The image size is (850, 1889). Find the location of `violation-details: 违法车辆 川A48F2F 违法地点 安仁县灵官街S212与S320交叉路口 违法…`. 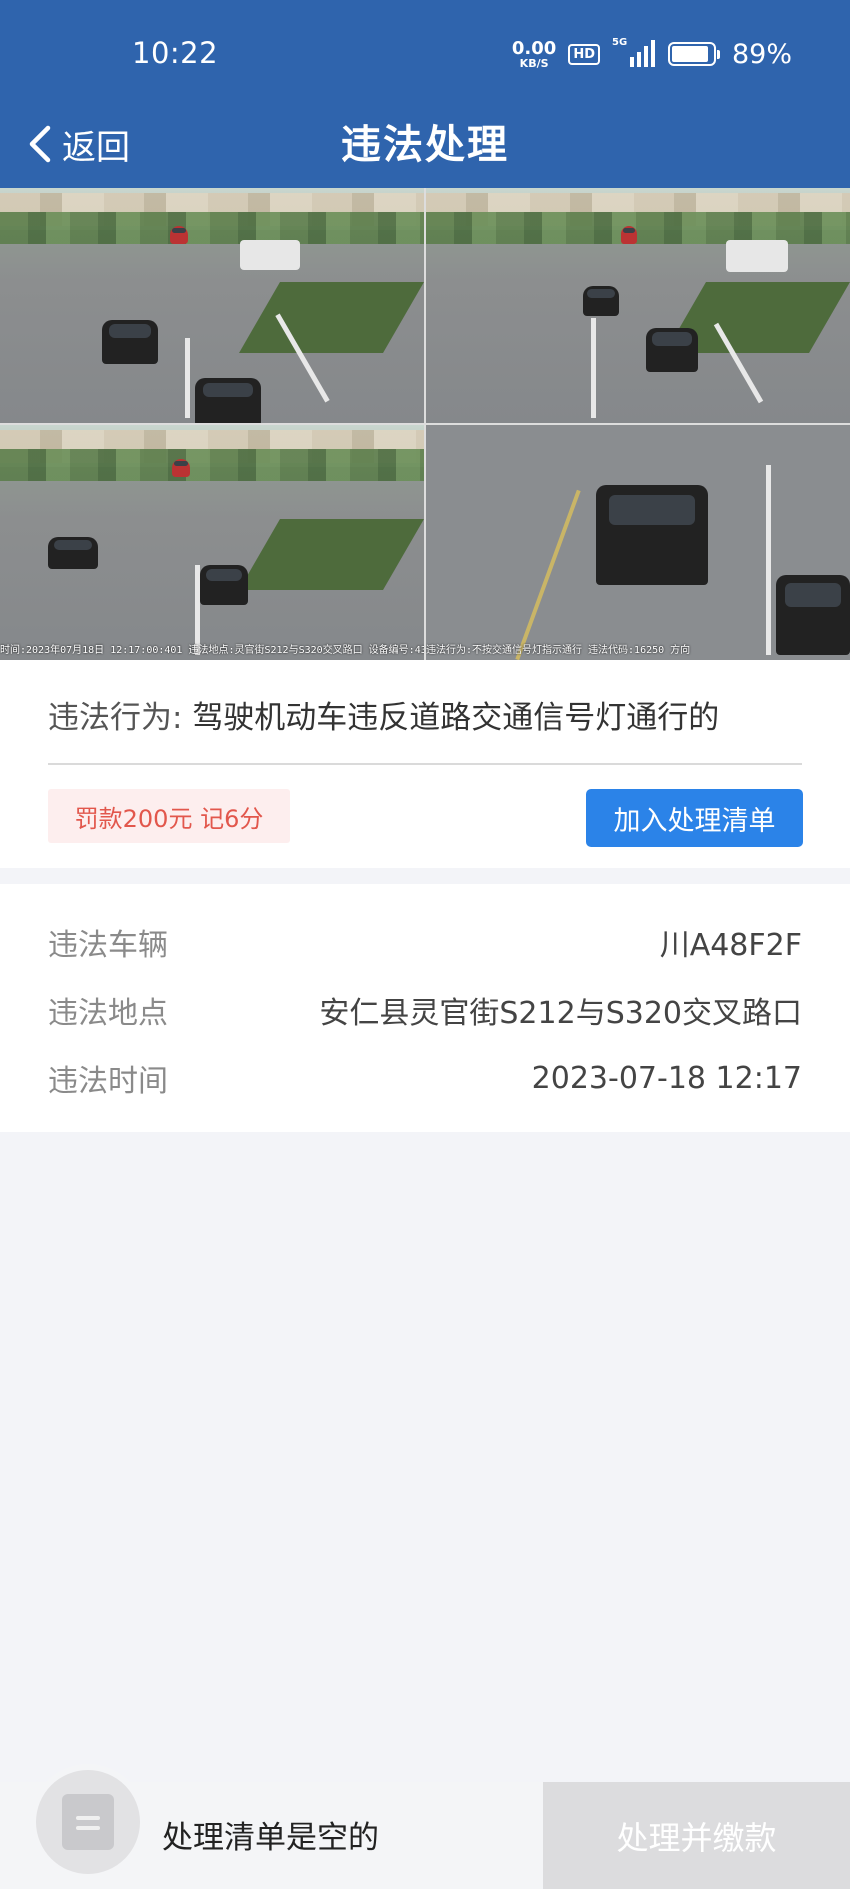

violation-details: 违法车辆 川A48F2F 违法地点 安仁县灵官街S212与S320交叉路口 违法… is located at coordinates (425, 1008).